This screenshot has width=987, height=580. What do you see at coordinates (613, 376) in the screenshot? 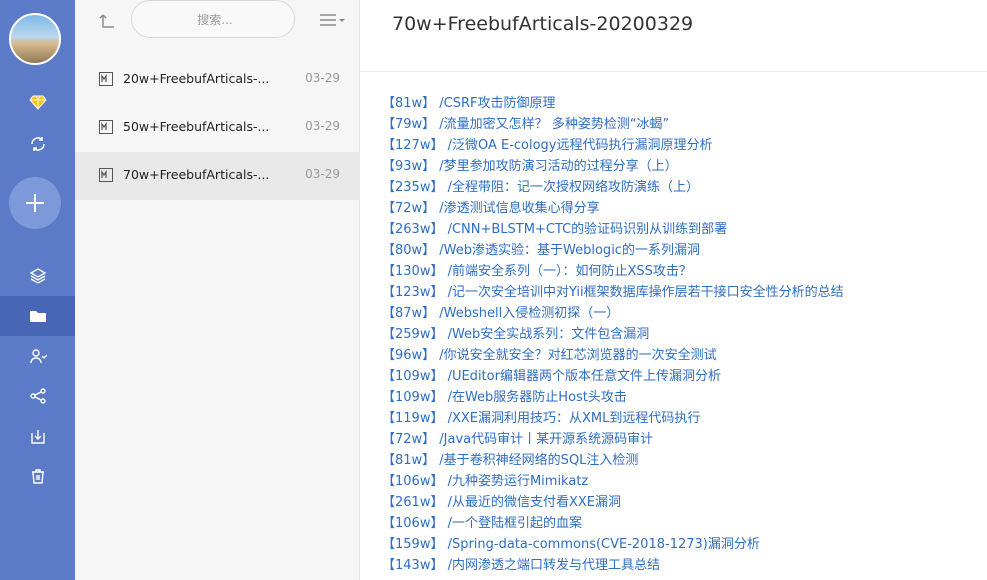
I see `article-link: 【109w】 /UEditor编辑器两个版本任意文件上传漏洞分析` at bounding box center [613, 376].